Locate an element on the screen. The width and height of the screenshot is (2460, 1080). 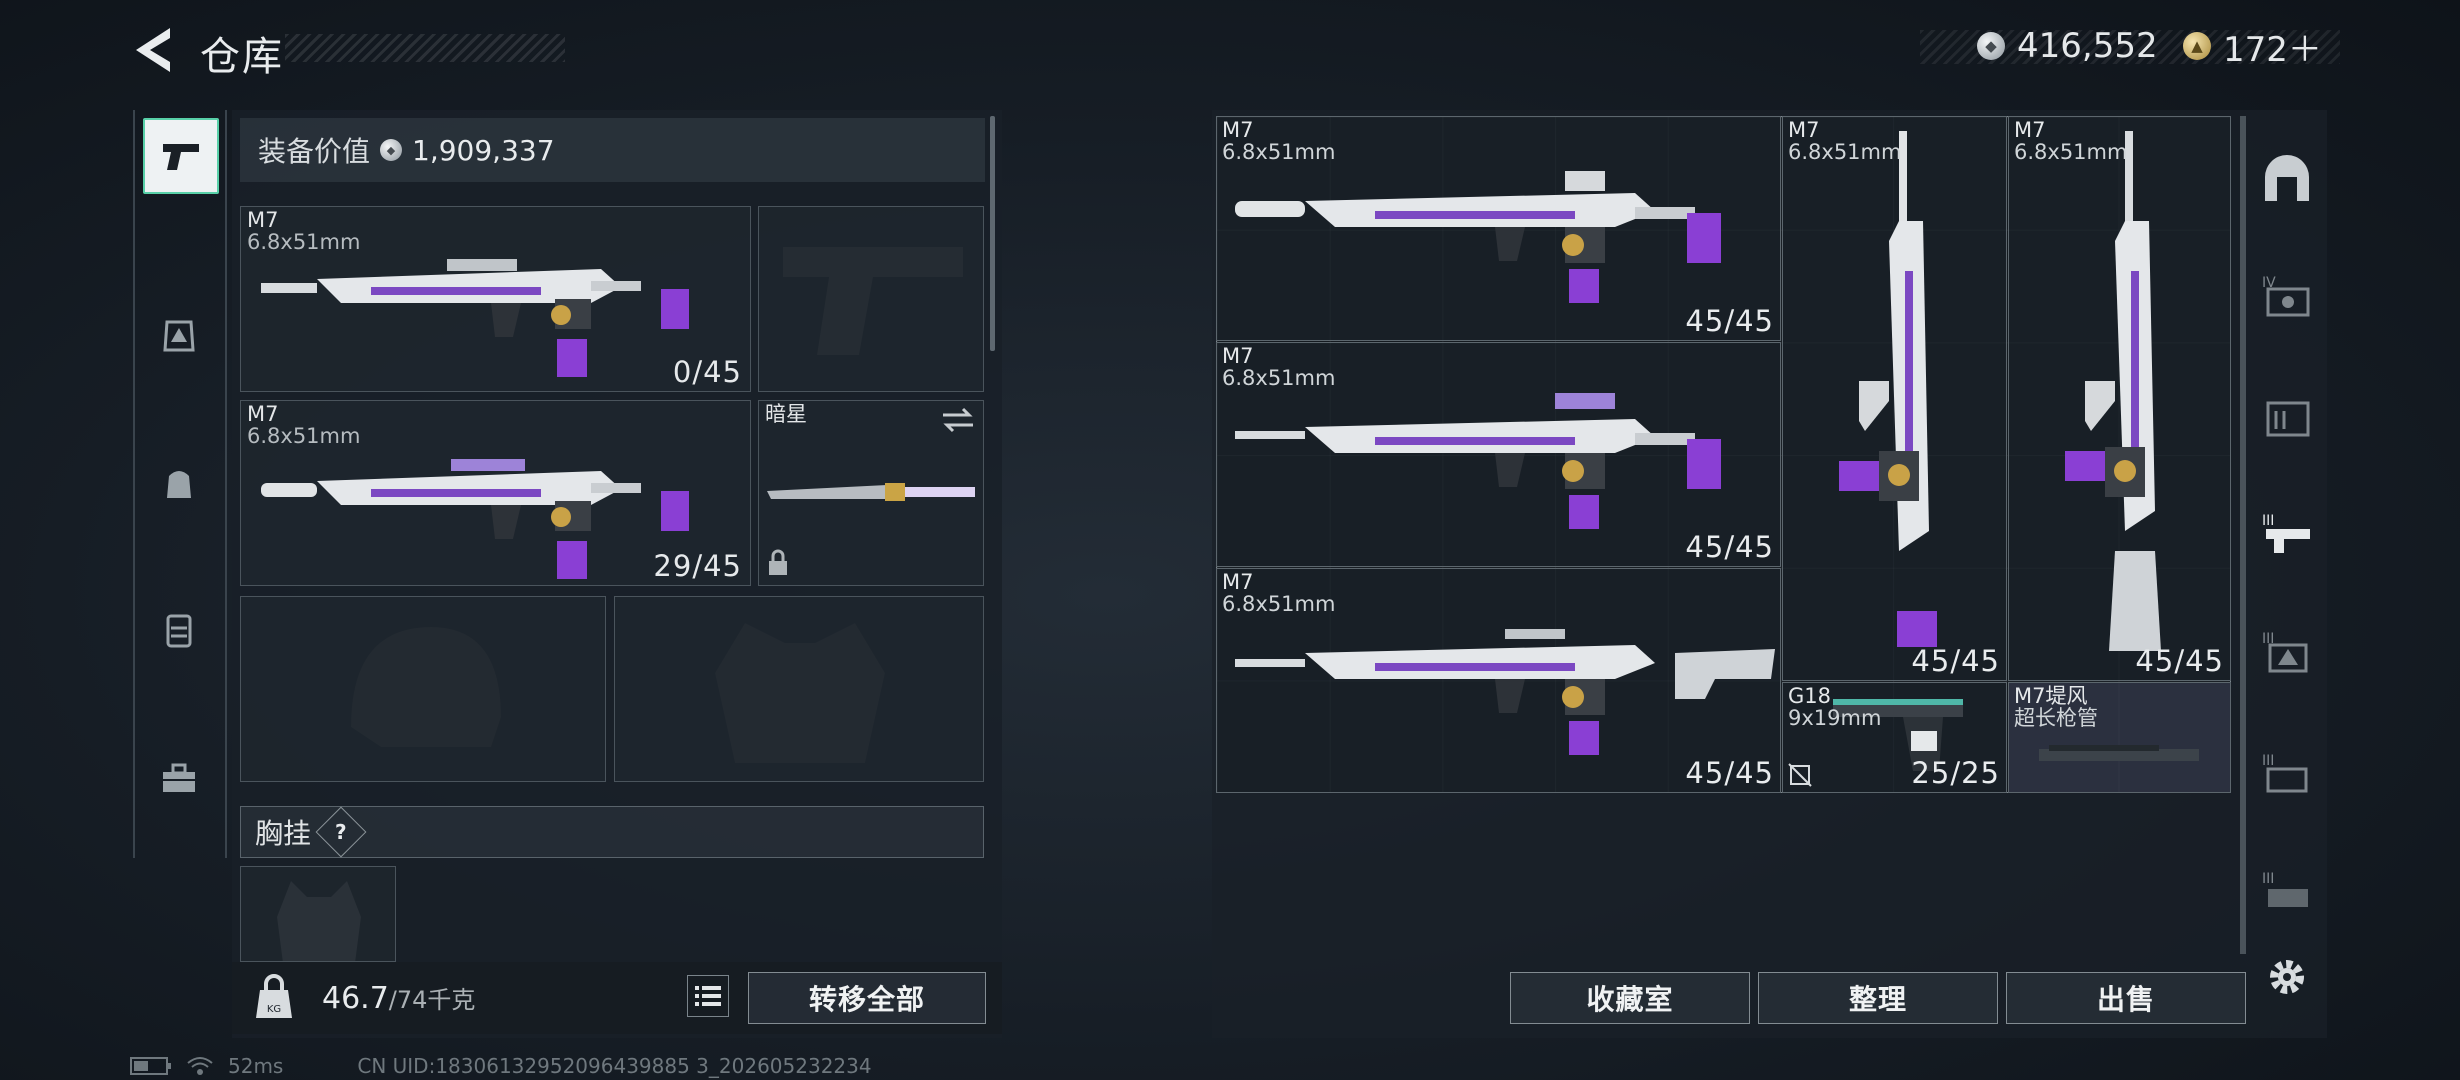
chest-rig-slot is located at coordinates (318, 914).